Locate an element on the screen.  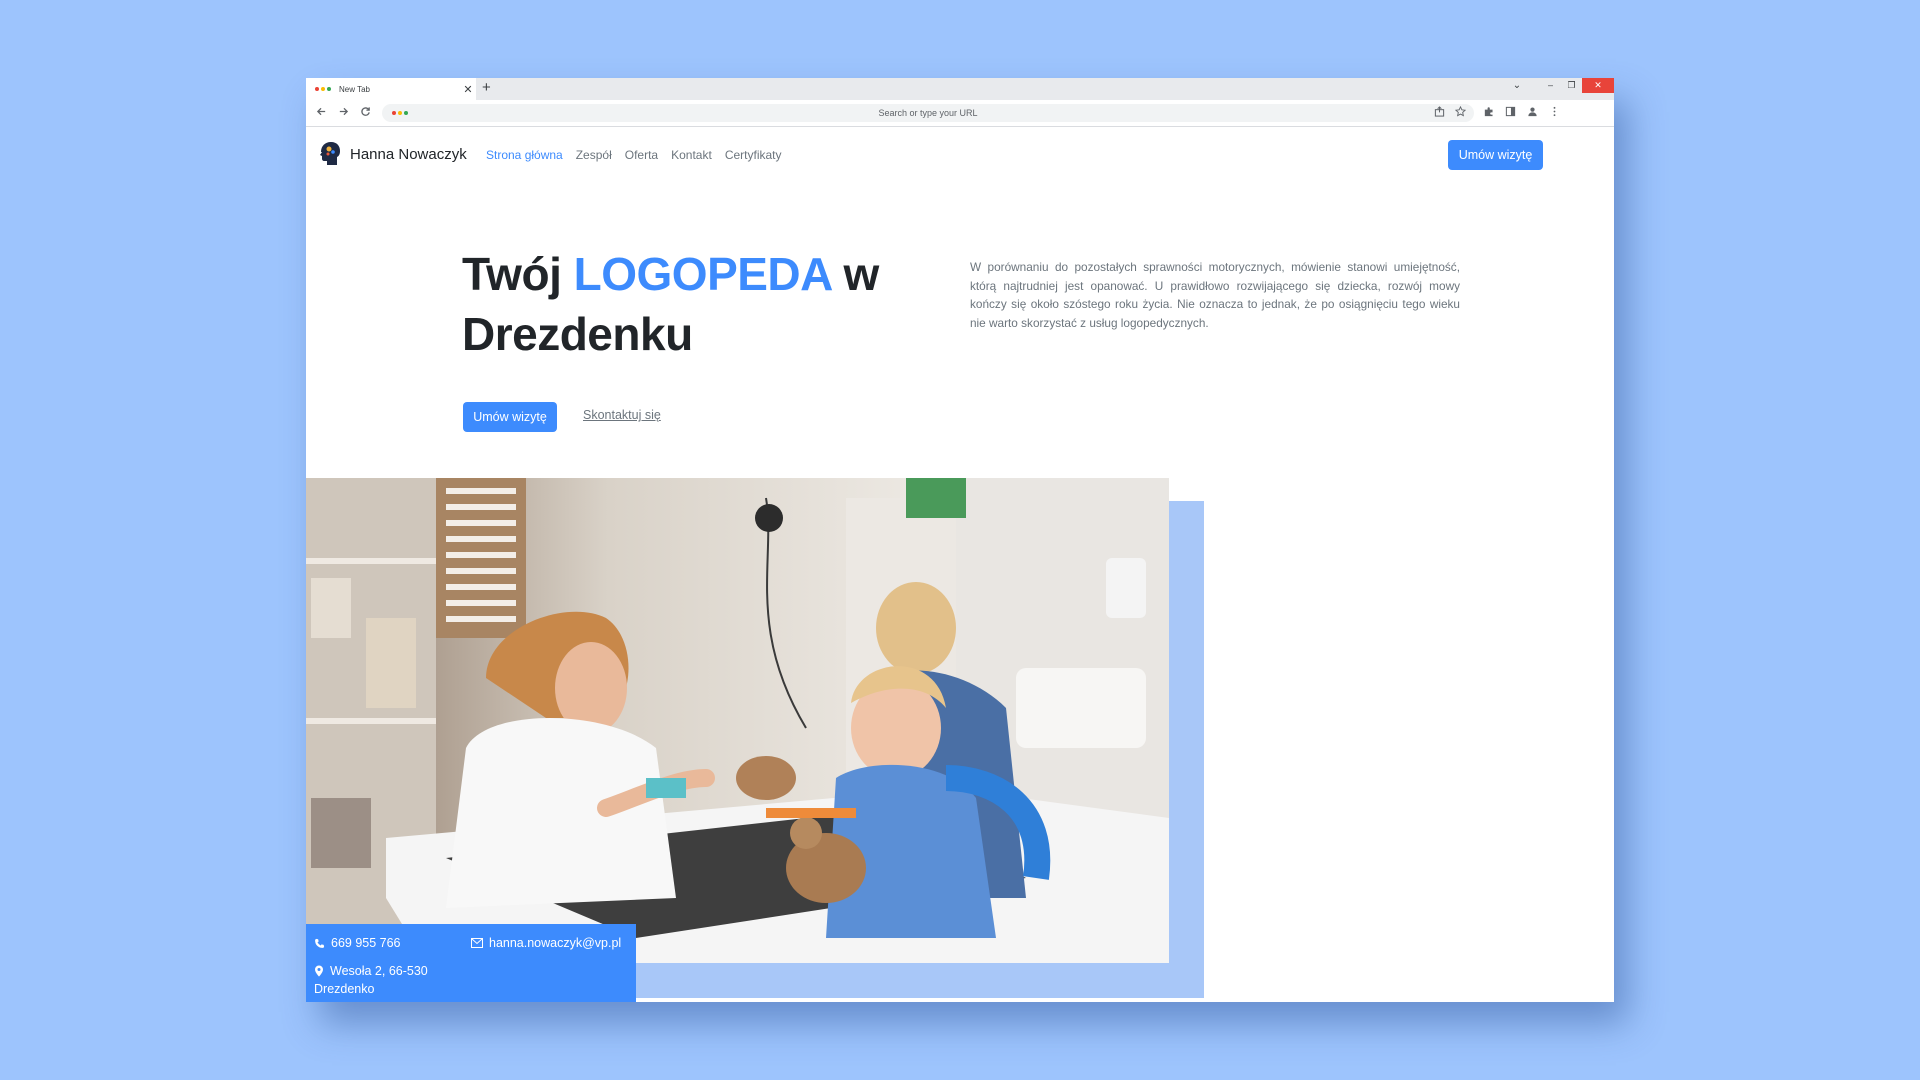
head-profile-logo-icon is located at coordinates (330, 153).